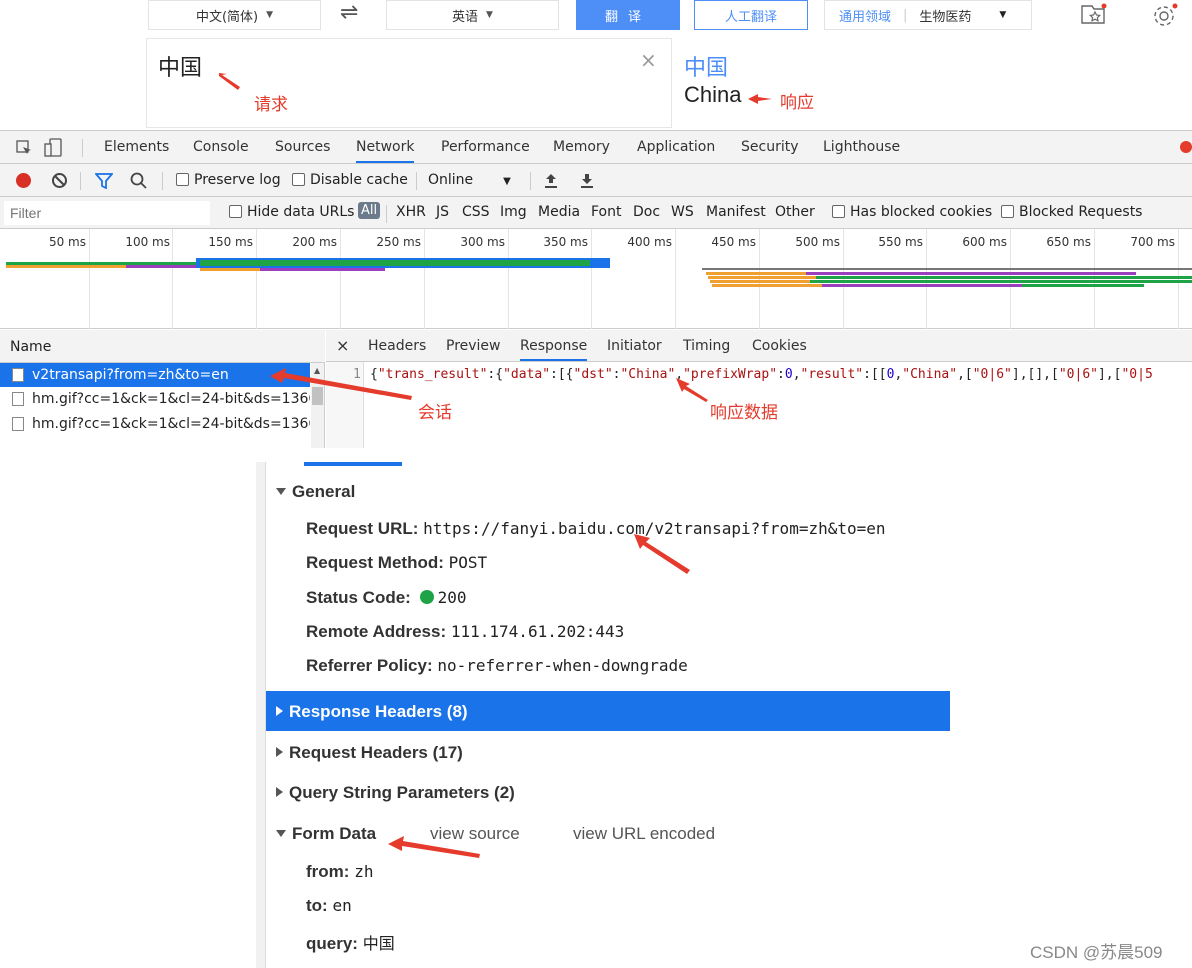  Describe the element at coordinates (372, 712) in the screenshot. I see `response-headers-toggle: Response Headers (8)` at that location.